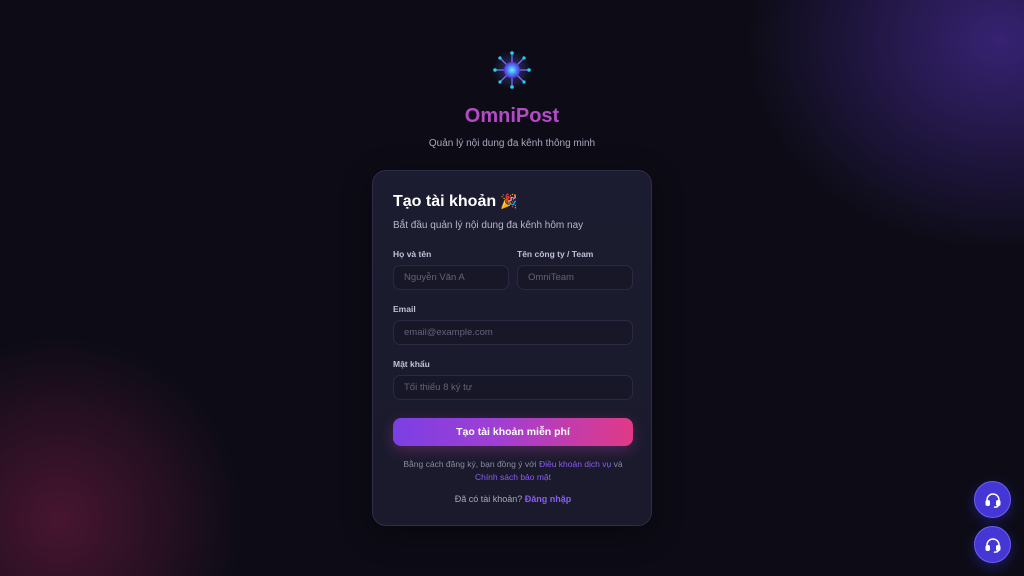  What do you see at coordinates (411, 364) in the screenshot?
I see `password-label: Mật khẩu` at bounding box center [411, 364].